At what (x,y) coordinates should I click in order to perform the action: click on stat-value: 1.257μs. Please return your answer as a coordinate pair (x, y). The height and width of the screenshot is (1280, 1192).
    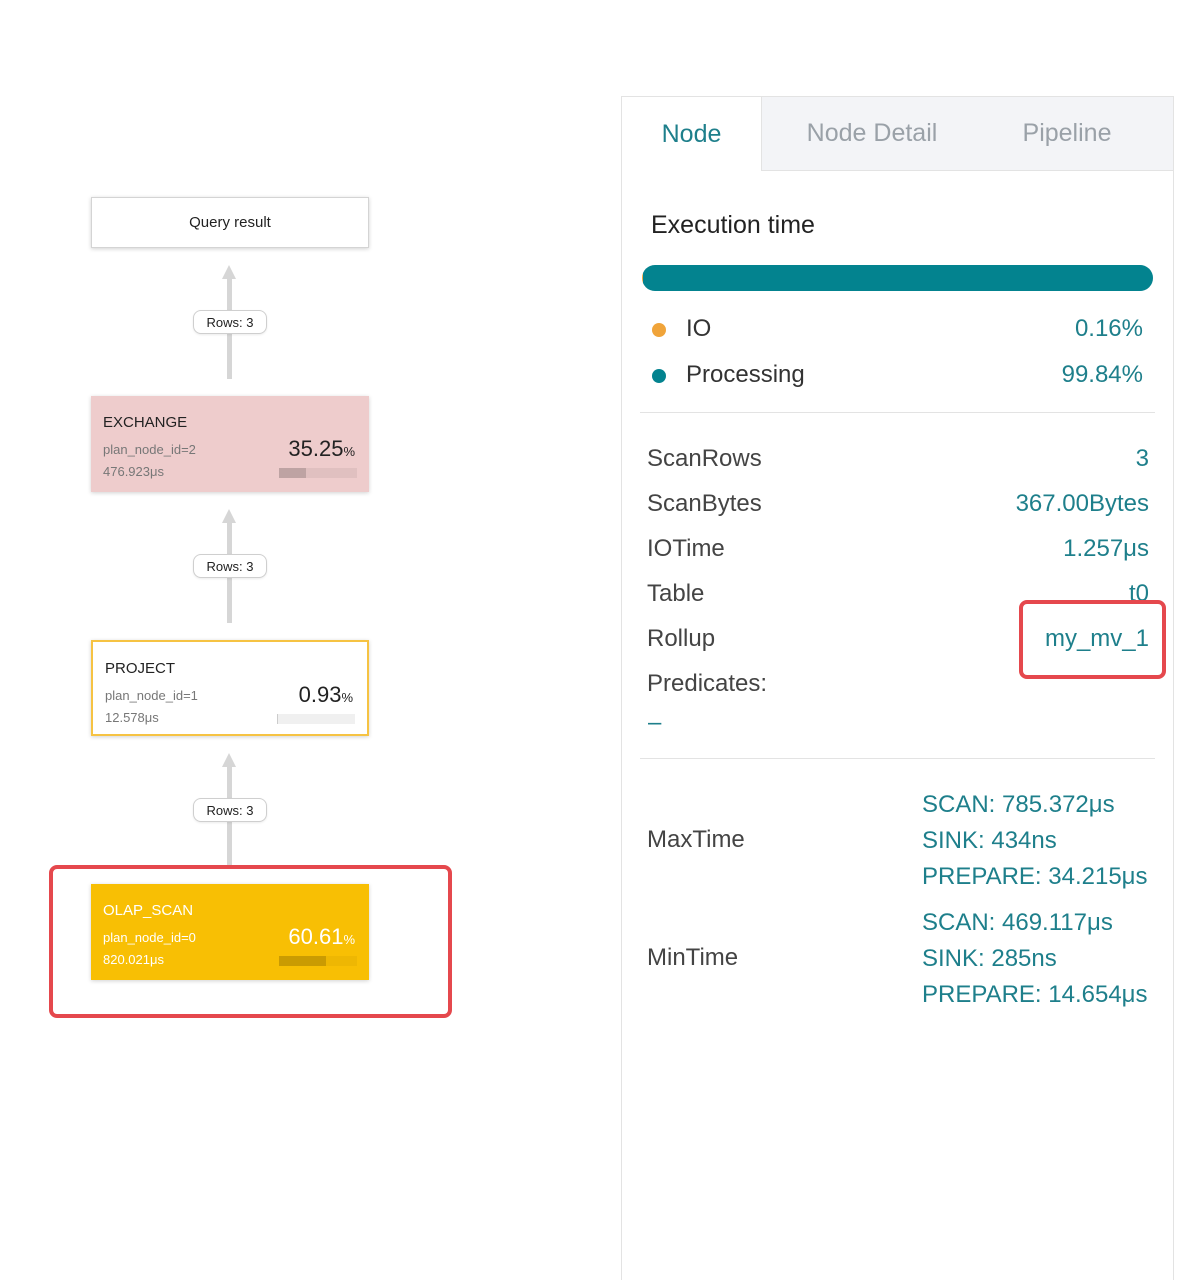
    Looking at the image, I should click on (1106, 548).